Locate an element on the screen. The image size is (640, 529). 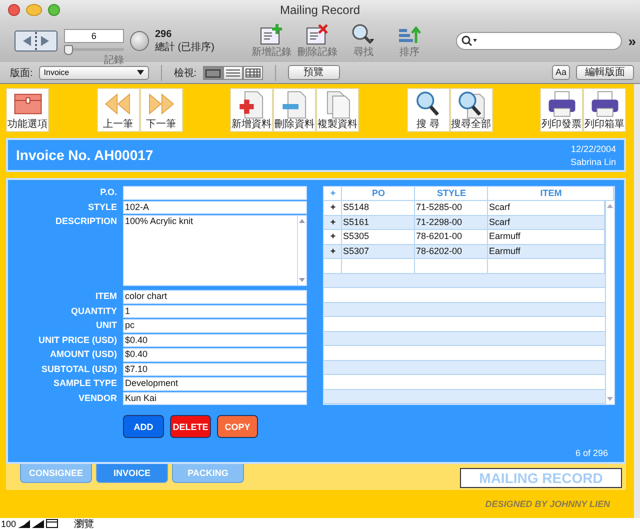
input-field: pc is located at coordinates (215, 325).